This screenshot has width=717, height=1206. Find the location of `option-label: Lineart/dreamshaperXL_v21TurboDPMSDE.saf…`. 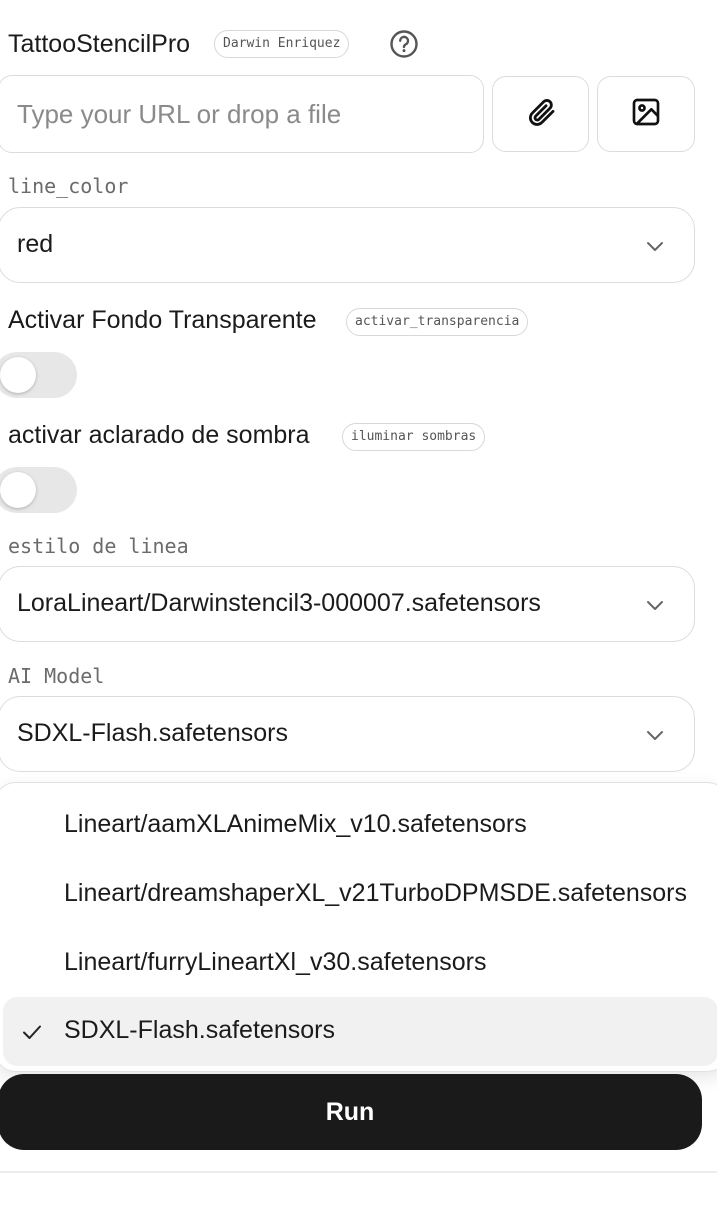

option-label: Lineart/dreamshaperXL_v21TurboDPMSDE.saf… is located at coordinates (375, 893).